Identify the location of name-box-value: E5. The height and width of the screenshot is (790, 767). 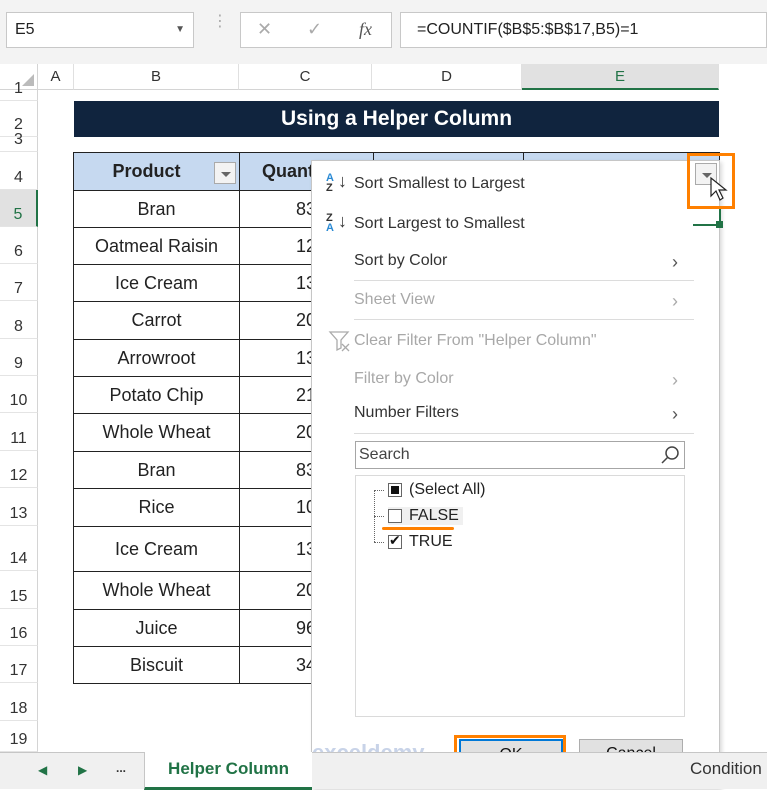
(25, 29).